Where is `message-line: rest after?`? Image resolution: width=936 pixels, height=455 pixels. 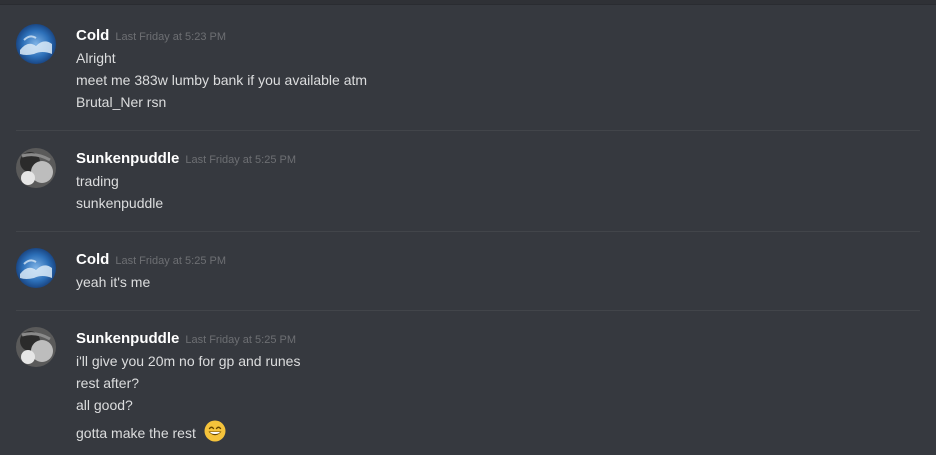 message-line: rest after? is located at coordinates (108, 383).